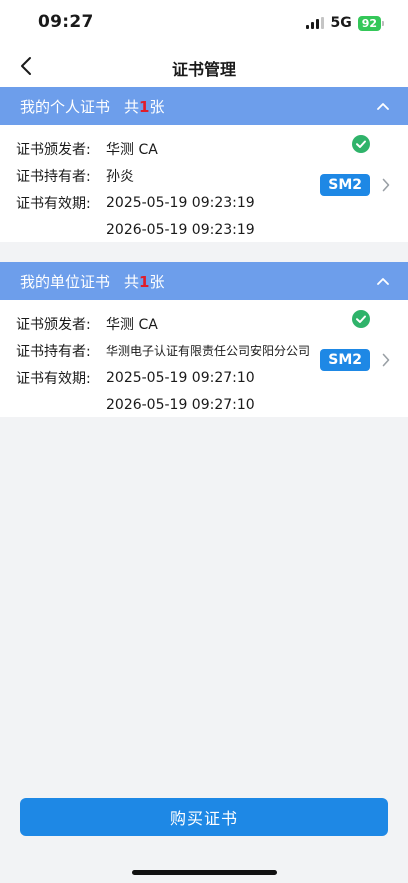  I want to click on section-title: 我的个人证书, so click(65, 106).